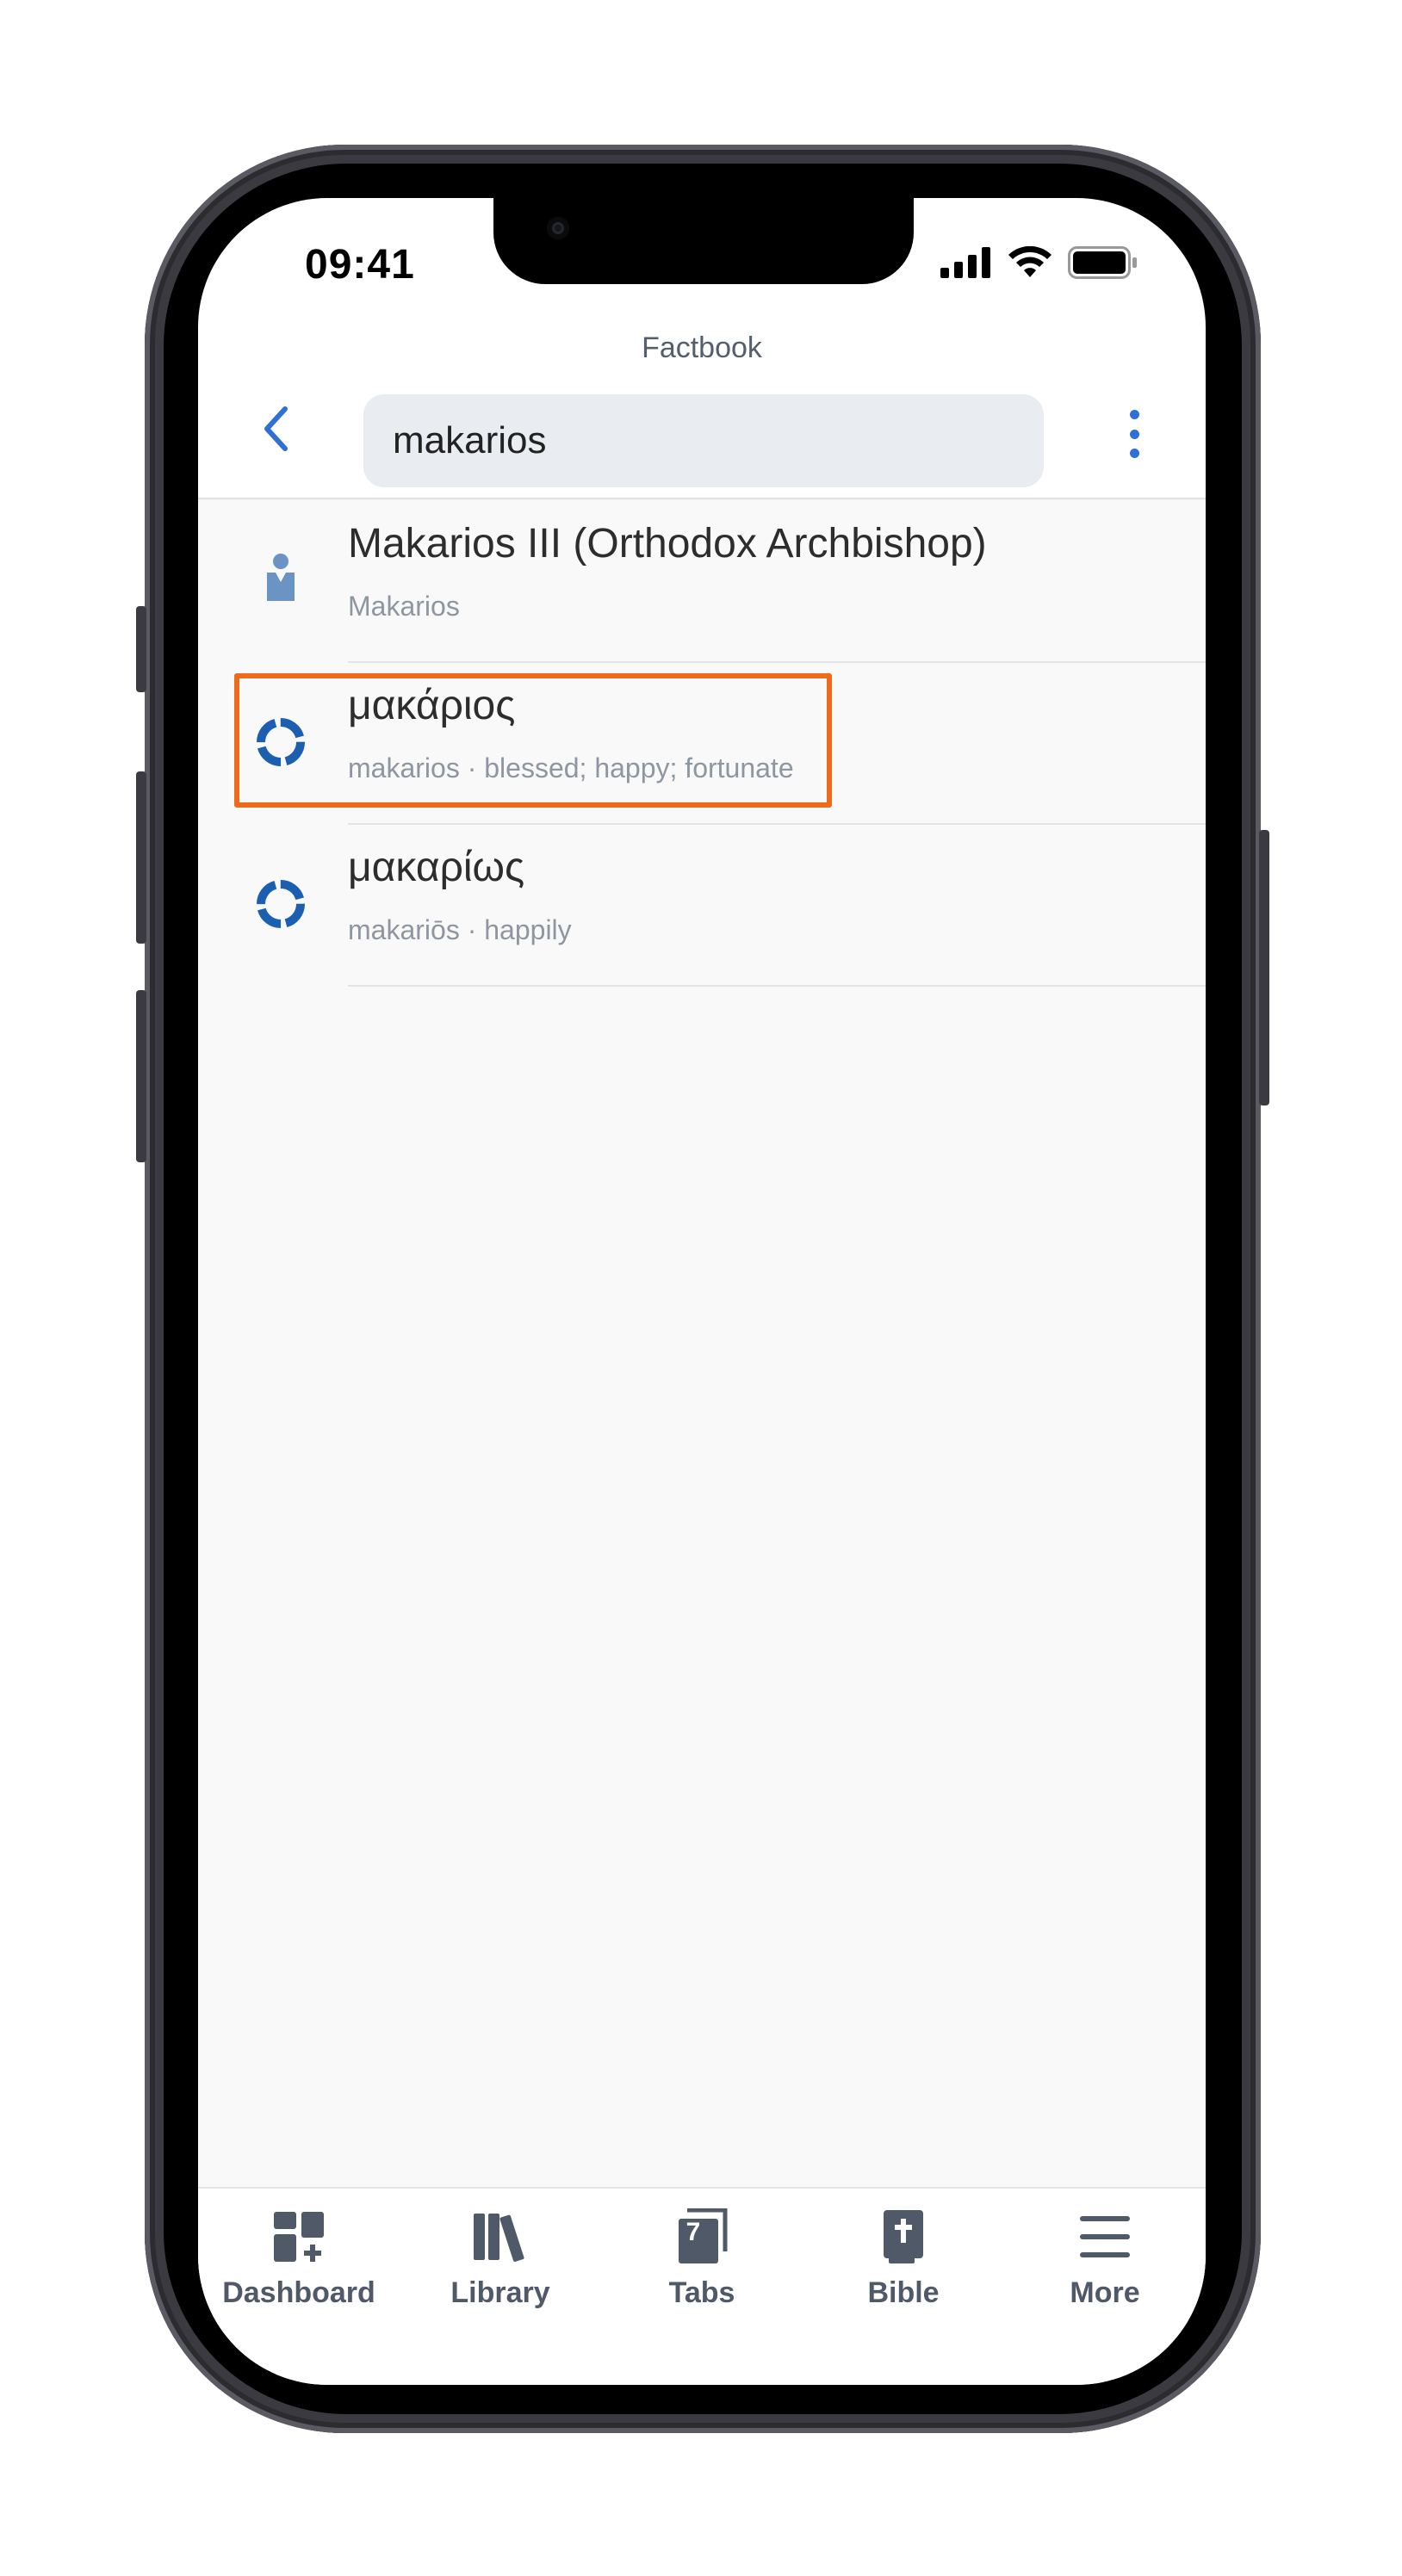 The image size is (1402, 2576). I want to click on back-button, so click(276, 430).